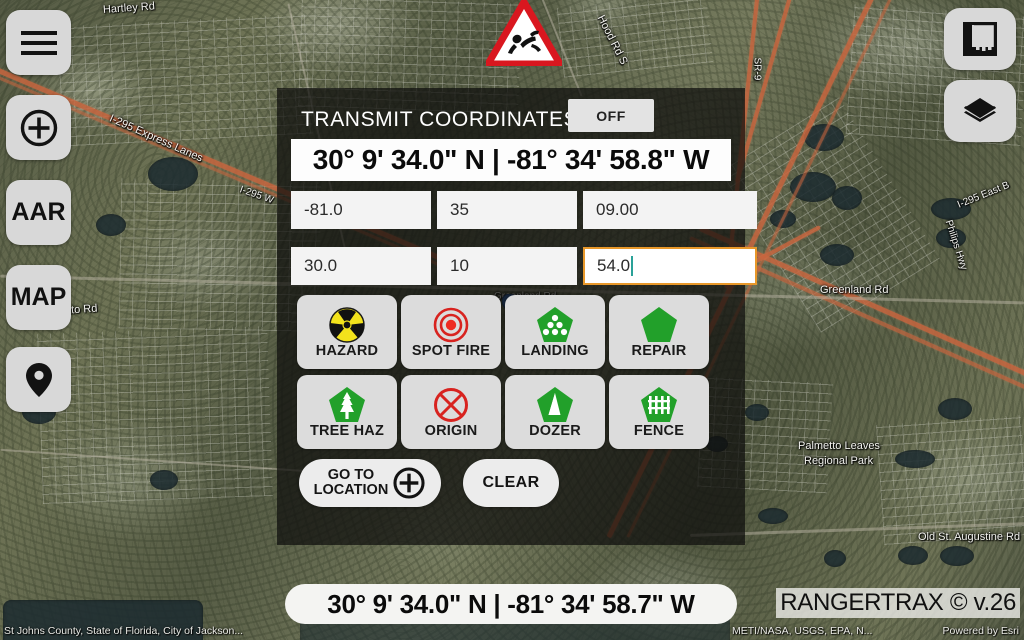 The height and width of the screenshot is (640, 1024). Describe the element at coordinates (659, 405) in the screenshot. I see `pentagon-fence-icon` at that location.